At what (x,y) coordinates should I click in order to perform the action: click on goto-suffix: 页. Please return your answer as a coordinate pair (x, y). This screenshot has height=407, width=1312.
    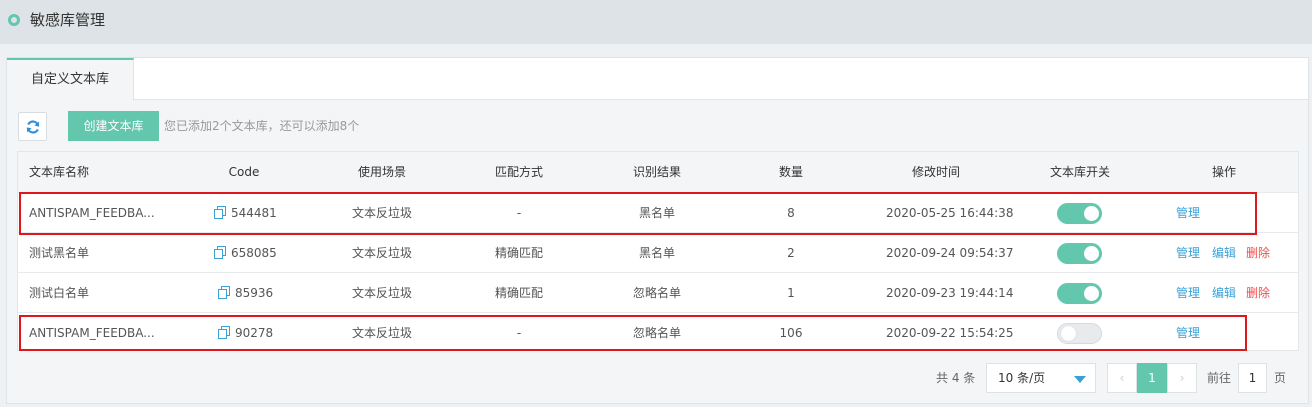
    Looking at the image, I should click on (1280, 378).